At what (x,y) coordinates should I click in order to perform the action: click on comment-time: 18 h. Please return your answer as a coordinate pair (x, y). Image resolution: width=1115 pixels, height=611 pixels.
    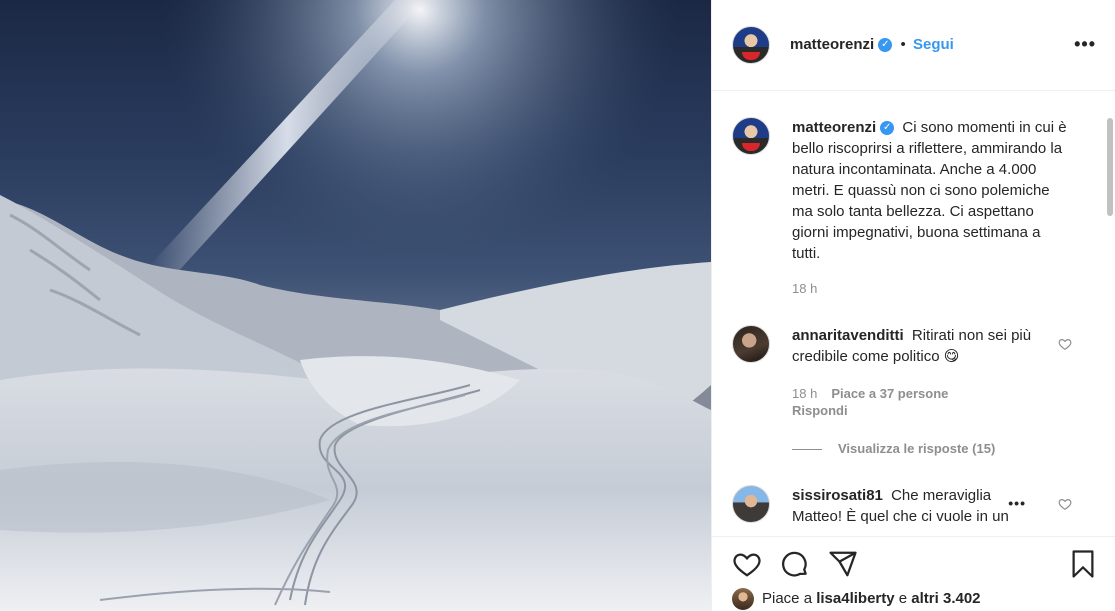
    Looking at the image, I should click on (804, 393).